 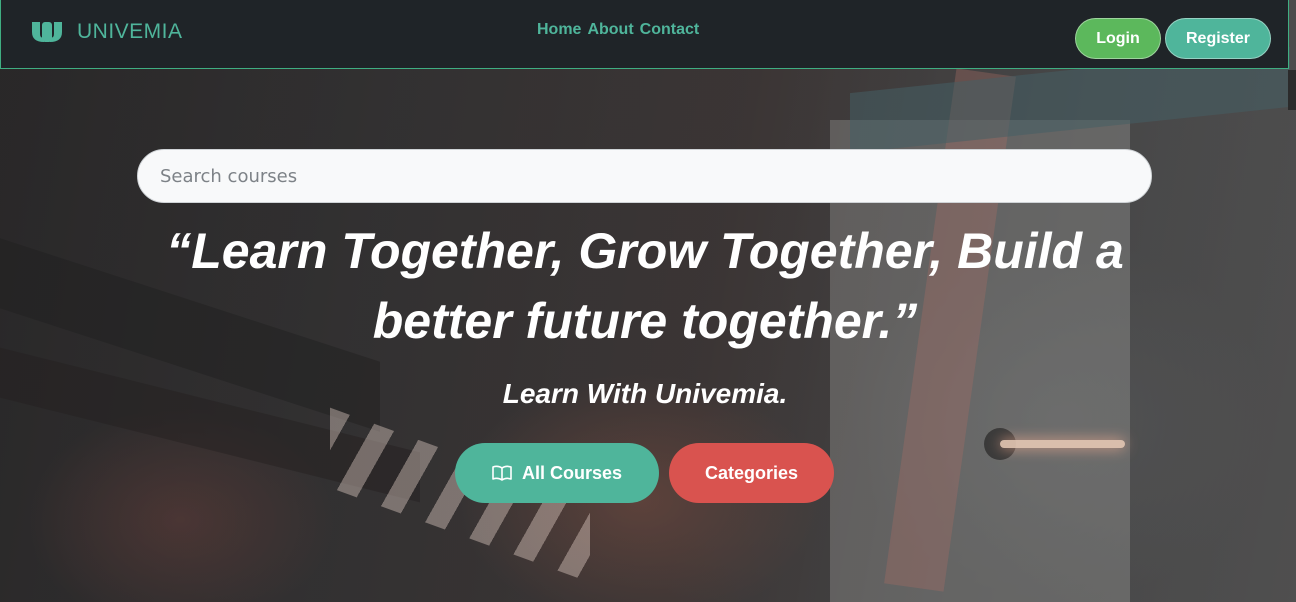 I want to click on brand-name: UNIVEMIA, so click(x=130, y=31).